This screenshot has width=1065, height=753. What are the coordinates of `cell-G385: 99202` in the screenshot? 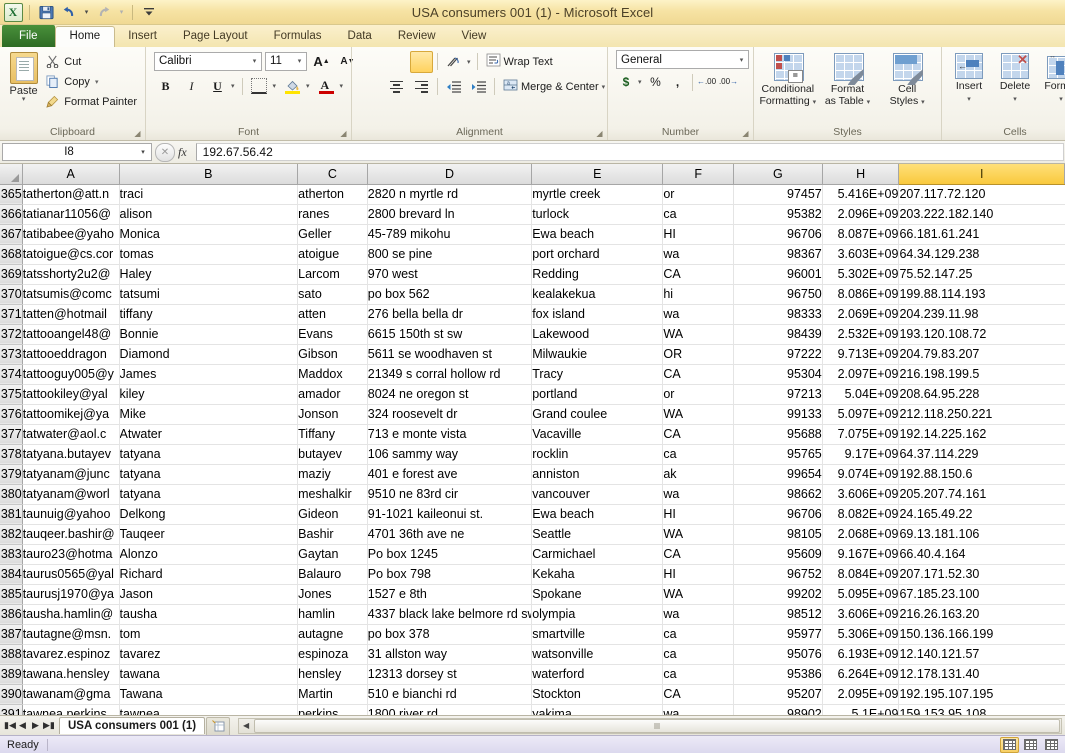 It's located at (778, 594).